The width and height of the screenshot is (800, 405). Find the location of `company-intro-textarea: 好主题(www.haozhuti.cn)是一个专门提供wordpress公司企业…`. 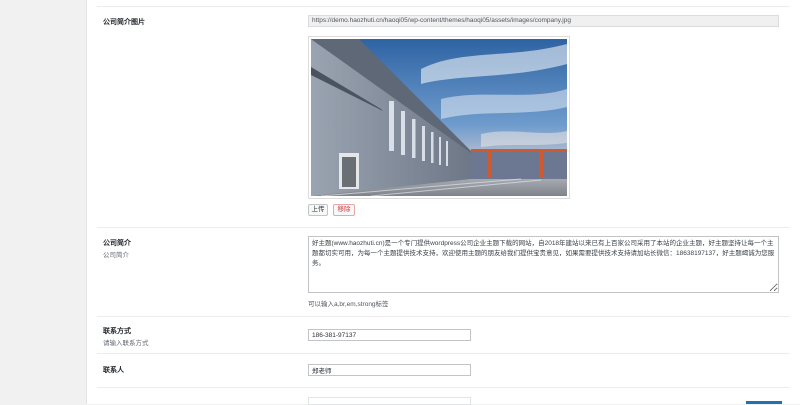

company-intro-textarea: 好主题(www.haozhuti.cn)是一个专门提供wordpress公司企业… is located at coordinates (543, 264).